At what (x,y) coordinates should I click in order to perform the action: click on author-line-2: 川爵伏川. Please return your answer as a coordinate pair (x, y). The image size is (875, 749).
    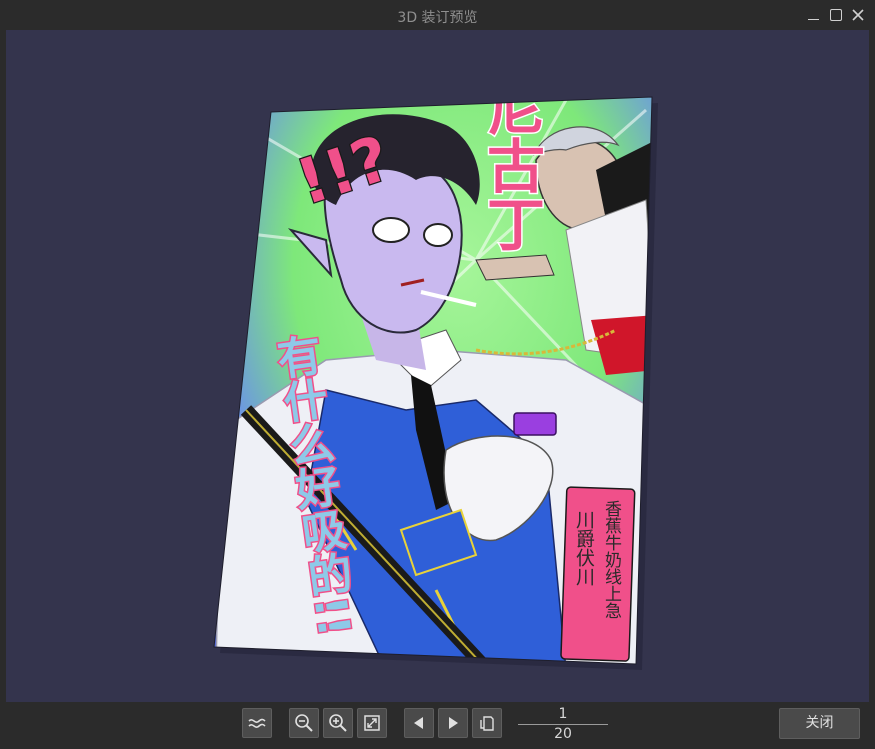
    Looking at the image, I should click on (584, 548).